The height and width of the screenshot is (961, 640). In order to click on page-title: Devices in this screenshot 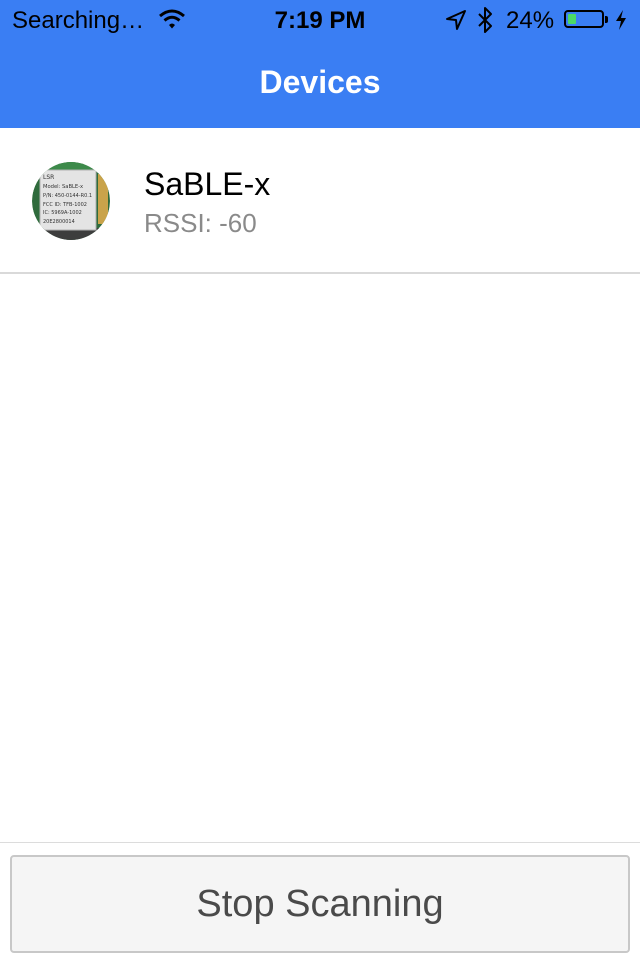, I will do `click(320, 82)`.